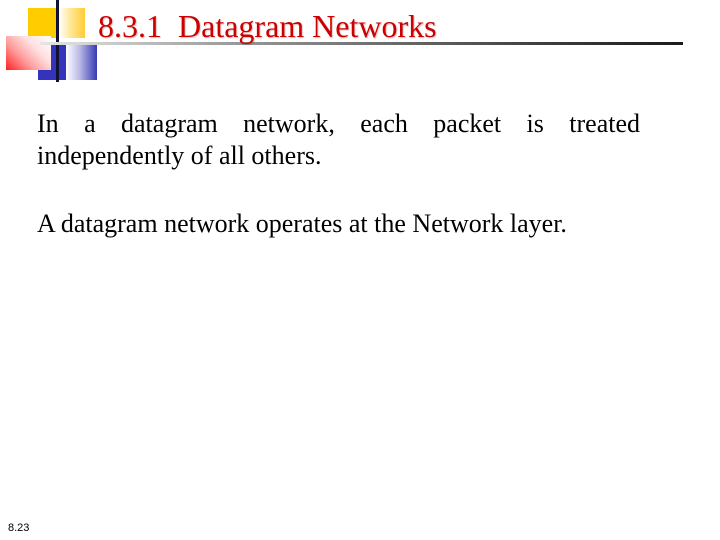 The width and height of the screenshot is (720, 540). Describe the element at coordinates (72, 23) in the screenshot. I see `yellow-gradient-square` at that location.